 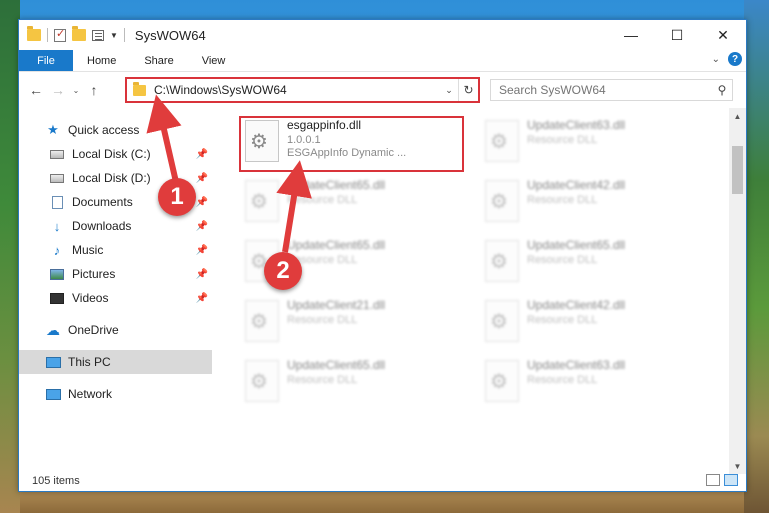 I want to click on navigation-bar: ← → ⌄ ↑ C:\Windows\SysWOW64 ⌄ ↻ ⚲, so click(x=382, y=90).